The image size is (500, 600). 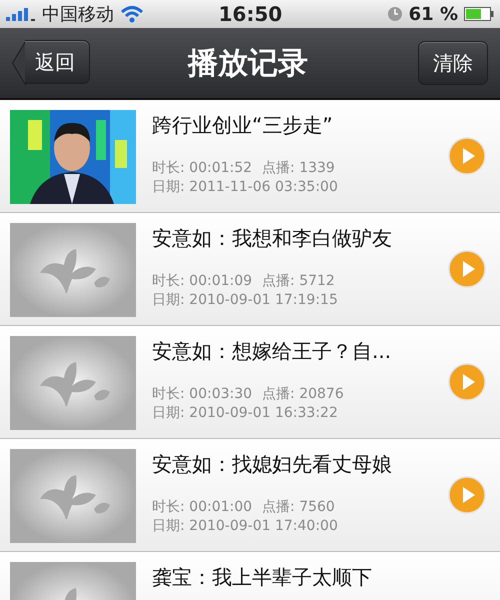 I want to click on record-duration: 时长: 00:01:00, so click(x=202, y=507).